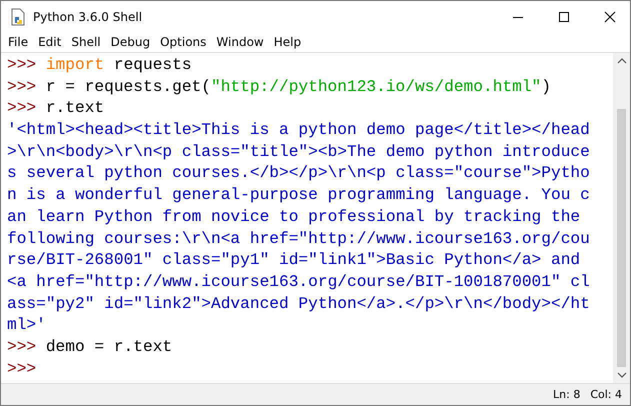  What do you see at coordinates (298, 173) in the screenshot?
I see `output-text: s several python courses.</b></p>\r\n<p class="course">Pytho` at bounding box center [298, 173].